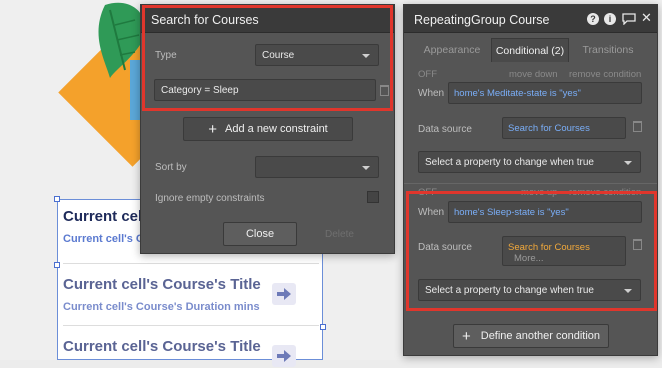  What do you see at coordinates (482, 20) in the screenshot?
I see `panel-title-text: RepeatingGroup Course` at bounding box center [482, 20].